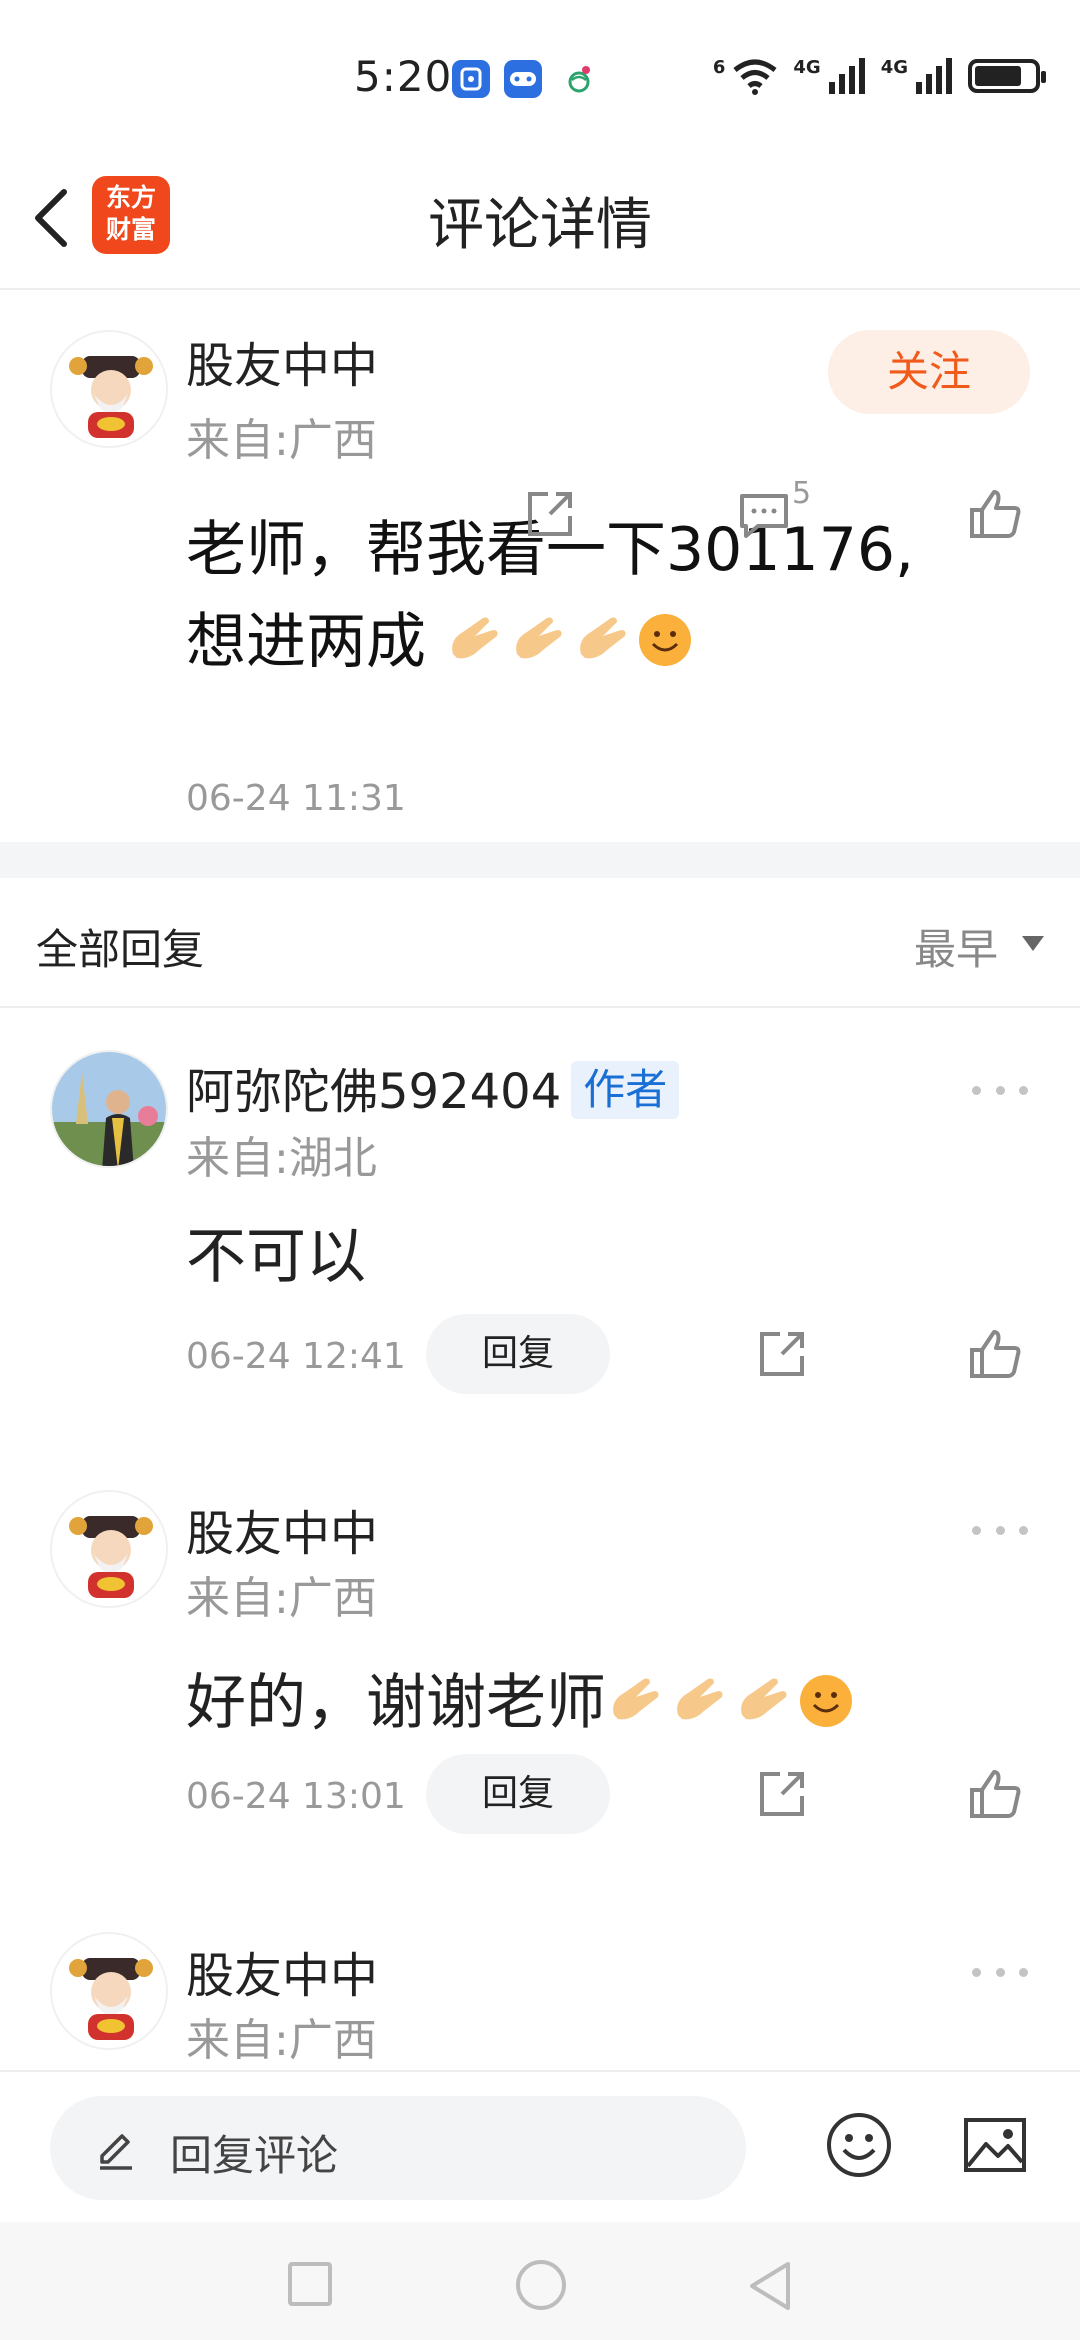 This screenshot has height=2340, width=1080. I want to click on comment-text-line1: 老师，帮我看一下301176,, so click(550, 550).